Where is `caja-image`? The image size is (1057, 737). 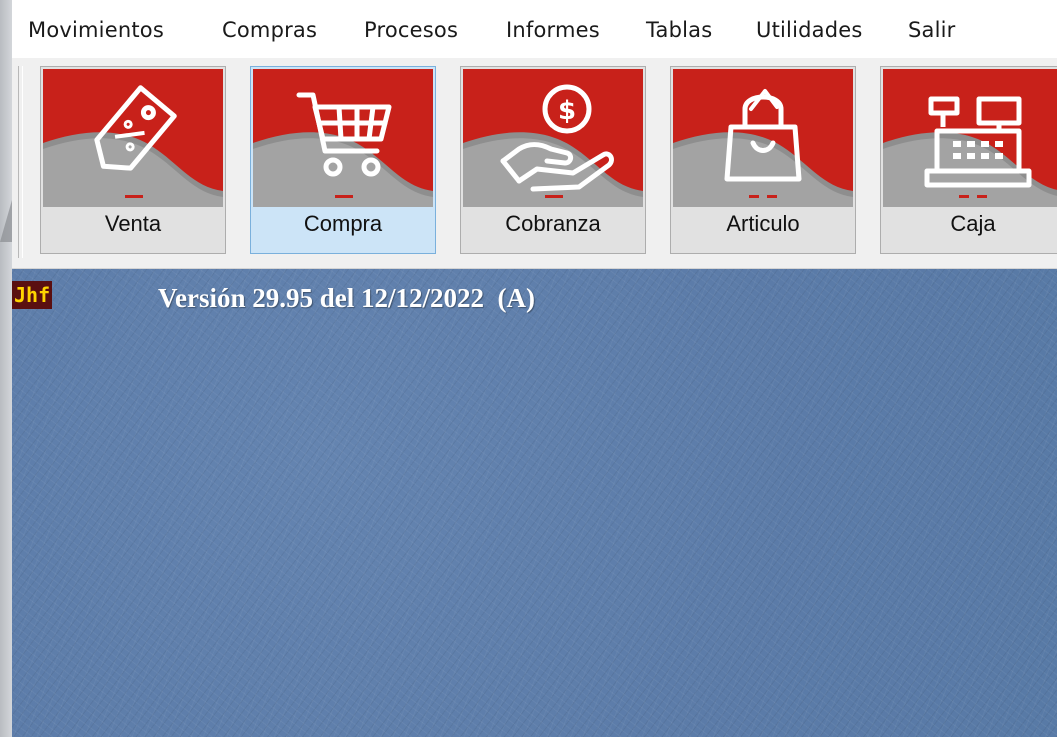 caja-image is located at coordinates (970, 138).